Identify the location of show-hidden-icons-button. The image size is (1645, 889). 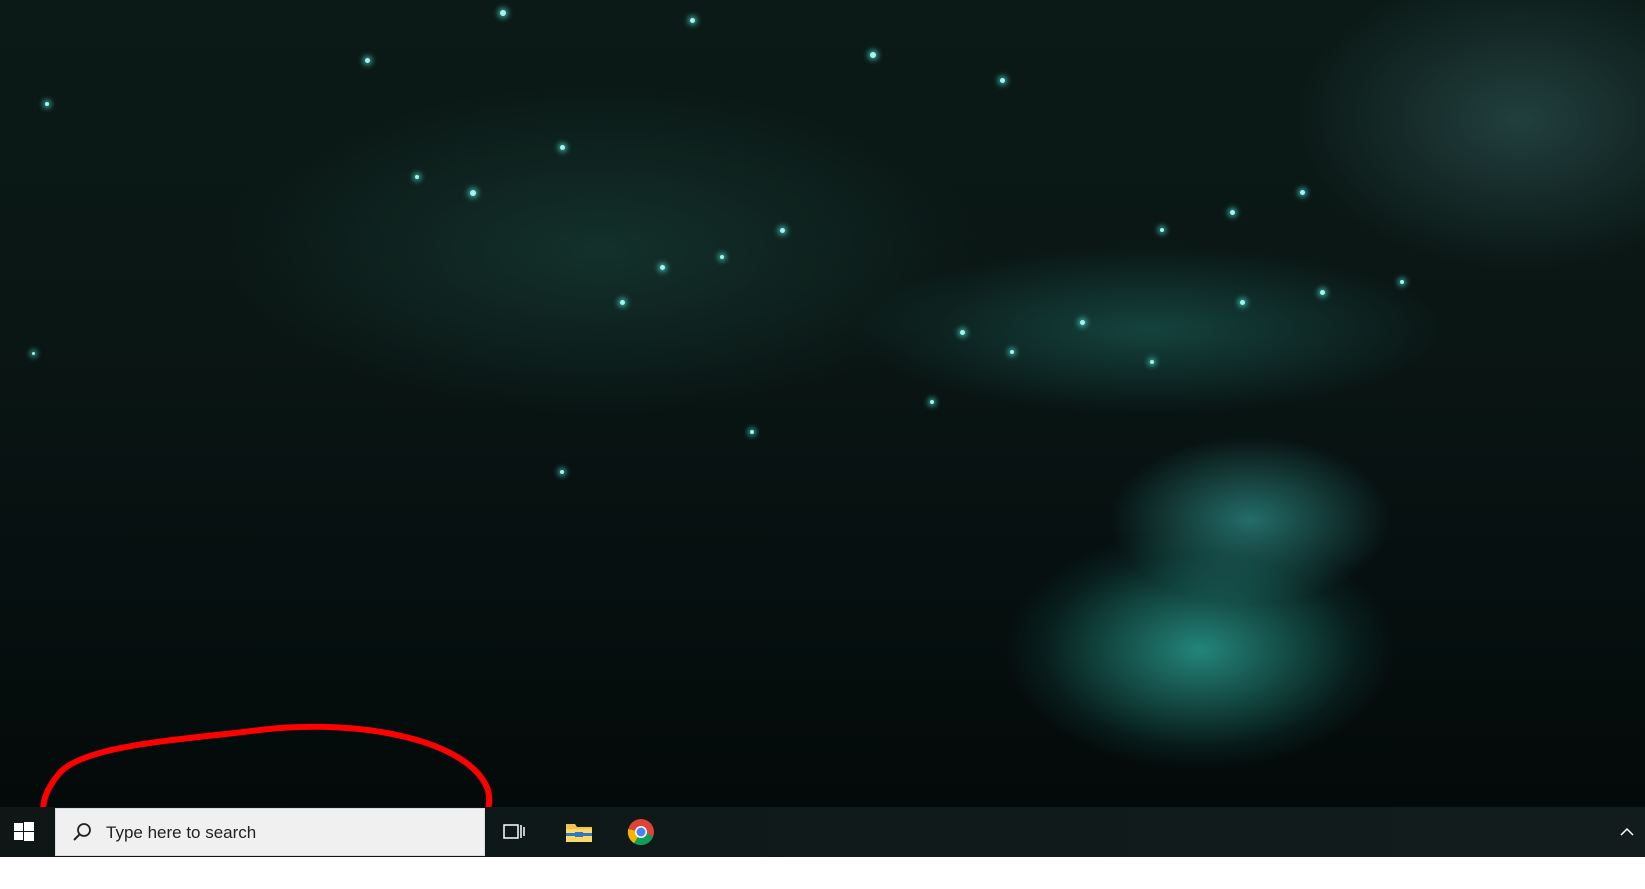
(1627, 832).